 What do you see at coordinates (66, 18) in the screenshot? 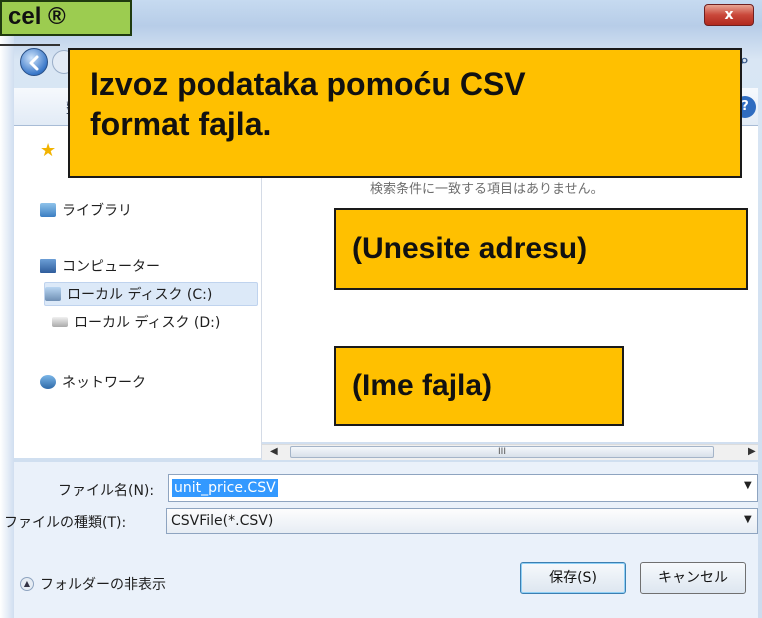
I see `background-slide-title: cel ®` at bounding box center [66, 18].